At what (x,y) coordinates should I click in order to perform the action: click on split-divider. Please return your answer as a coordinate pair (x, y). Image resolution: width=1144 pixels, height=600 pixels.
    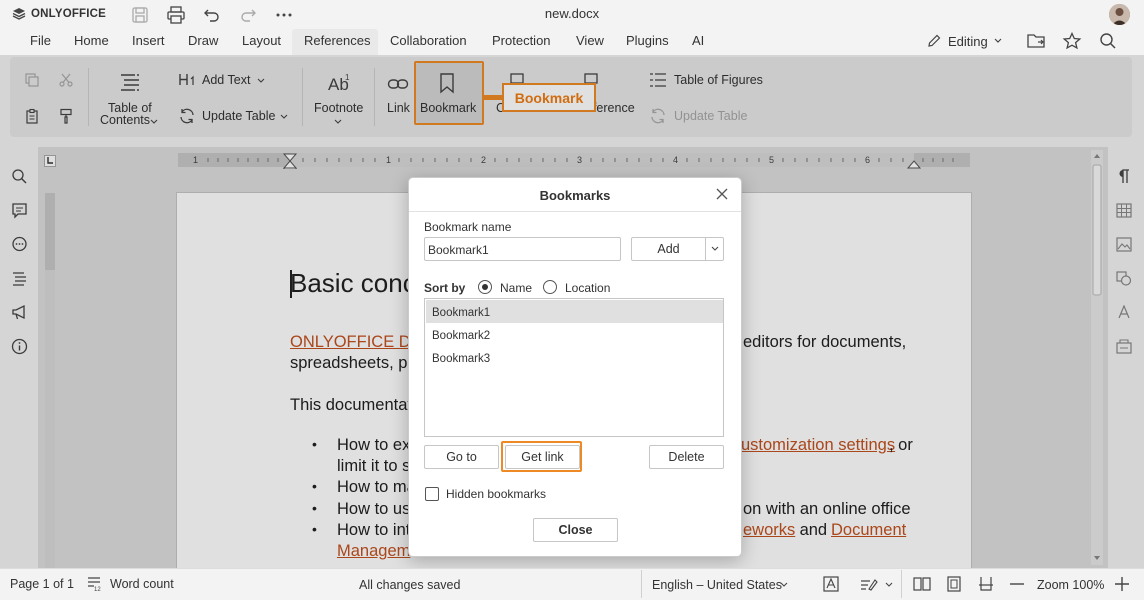
    Looking at the image, I should click on (705, 249).